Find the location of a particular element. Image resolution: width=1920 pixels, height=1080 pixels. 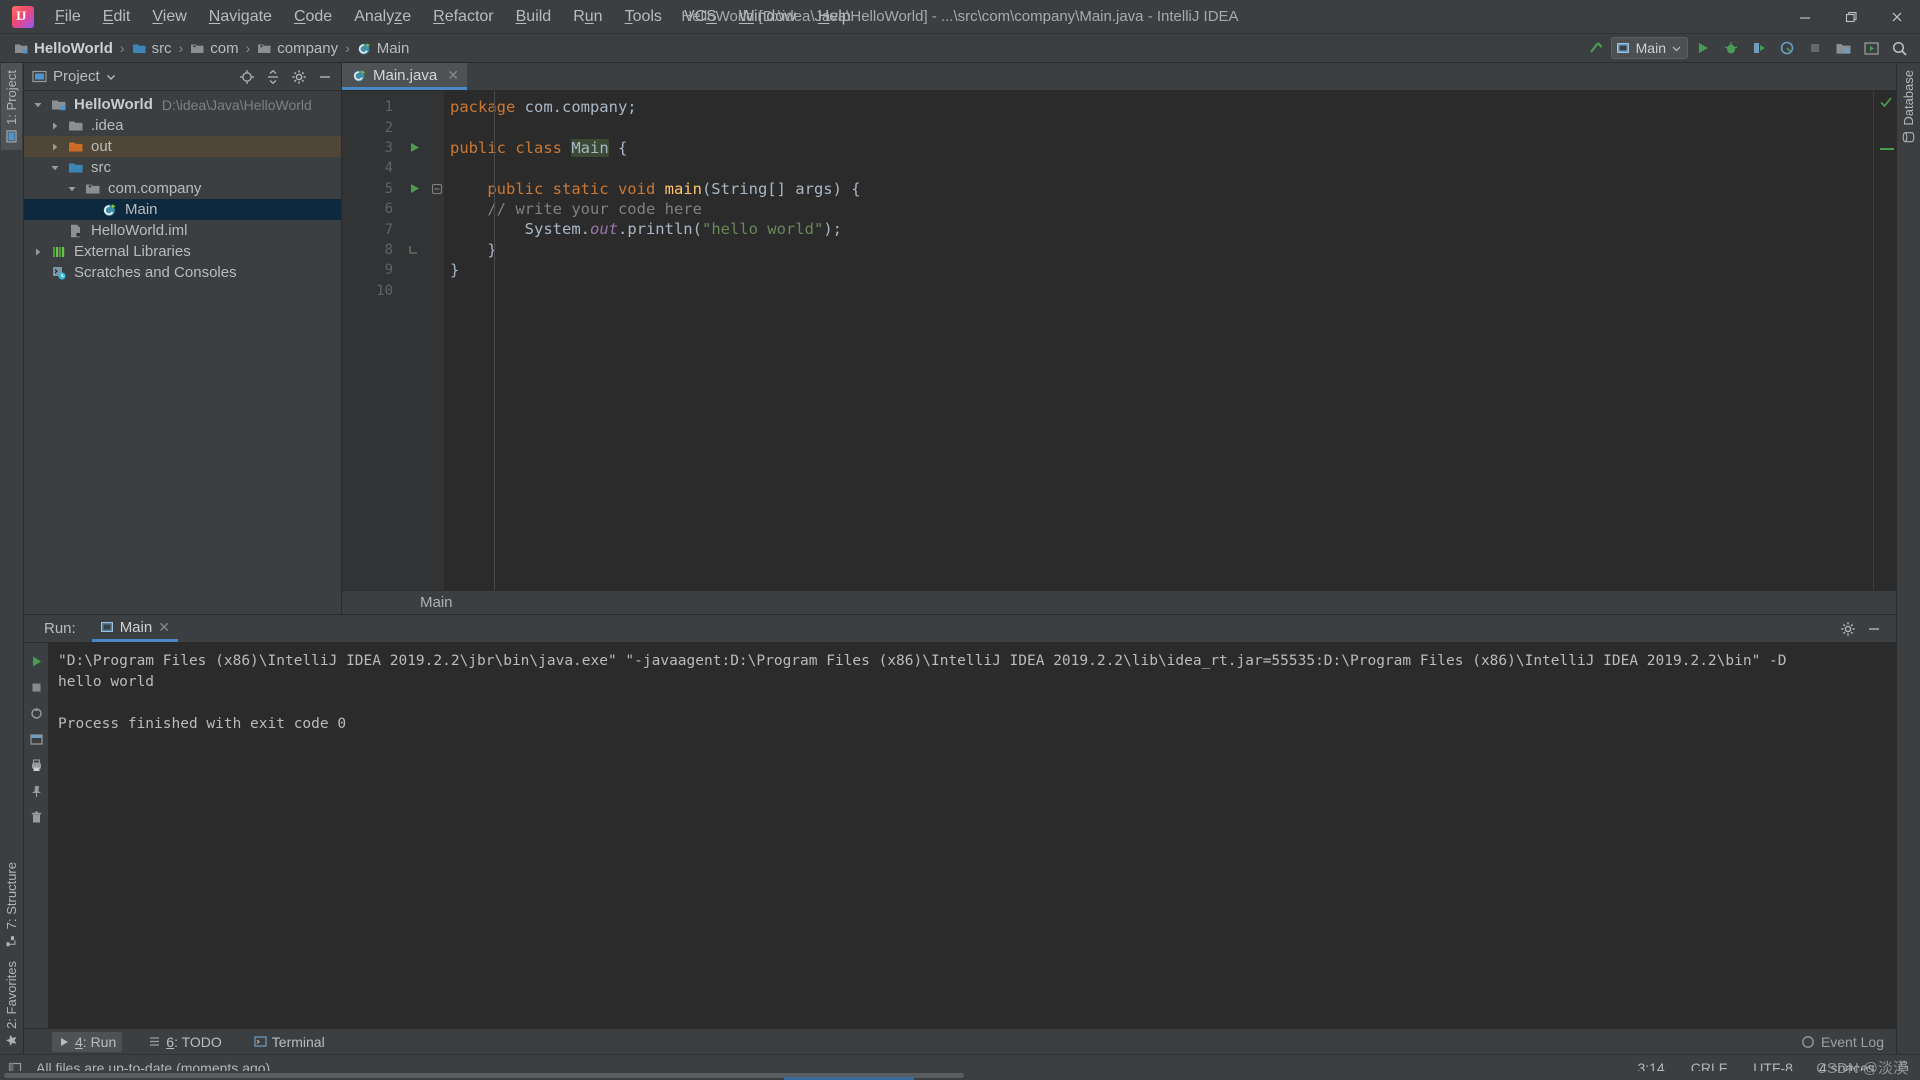

minimize-button is located at coordinates (1805, 17).